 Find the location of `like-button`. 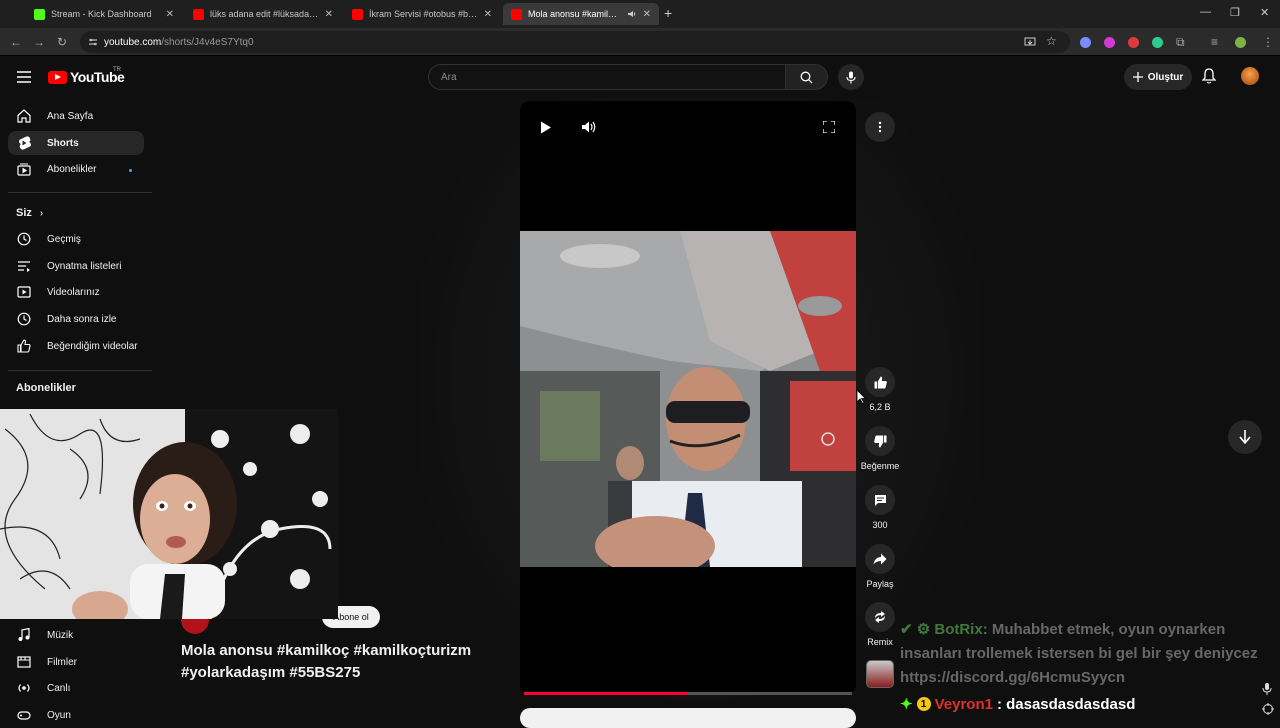

like-button is located at coordinates (880, 382).